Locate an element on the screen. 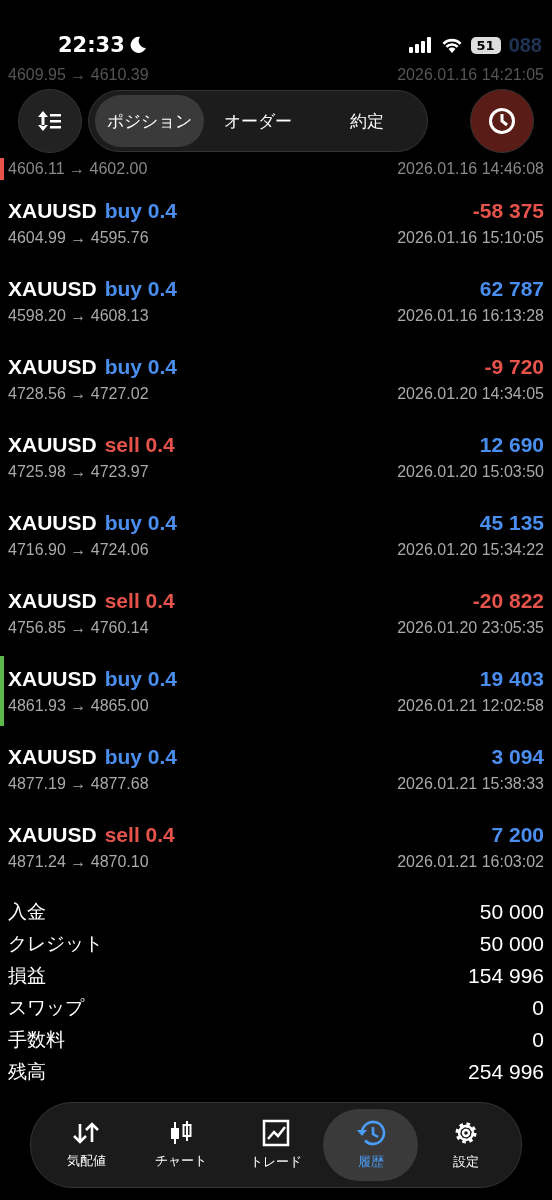 The width and height of the screenshot is (552, 1200). price-text: 4716.90 → 4724.06 is located at coordinates (78, 550).